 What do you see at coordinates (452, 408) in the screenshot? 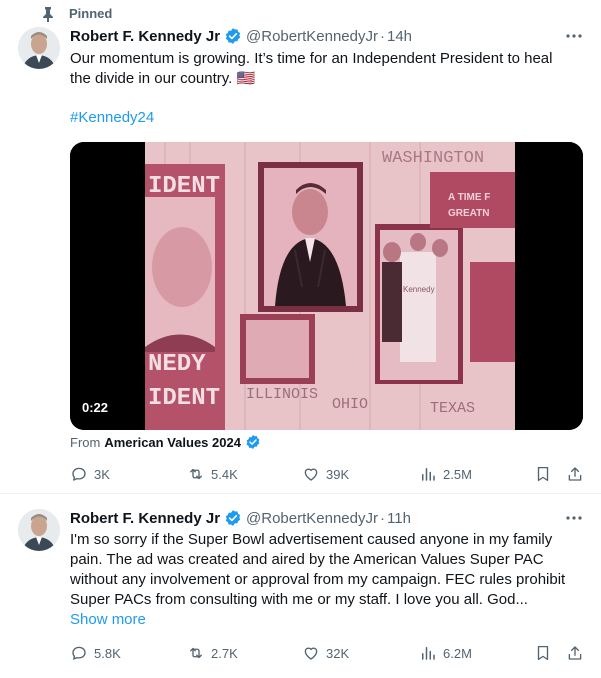
I see `sign-texas: TEXAS` at bounding box center [452, 408].